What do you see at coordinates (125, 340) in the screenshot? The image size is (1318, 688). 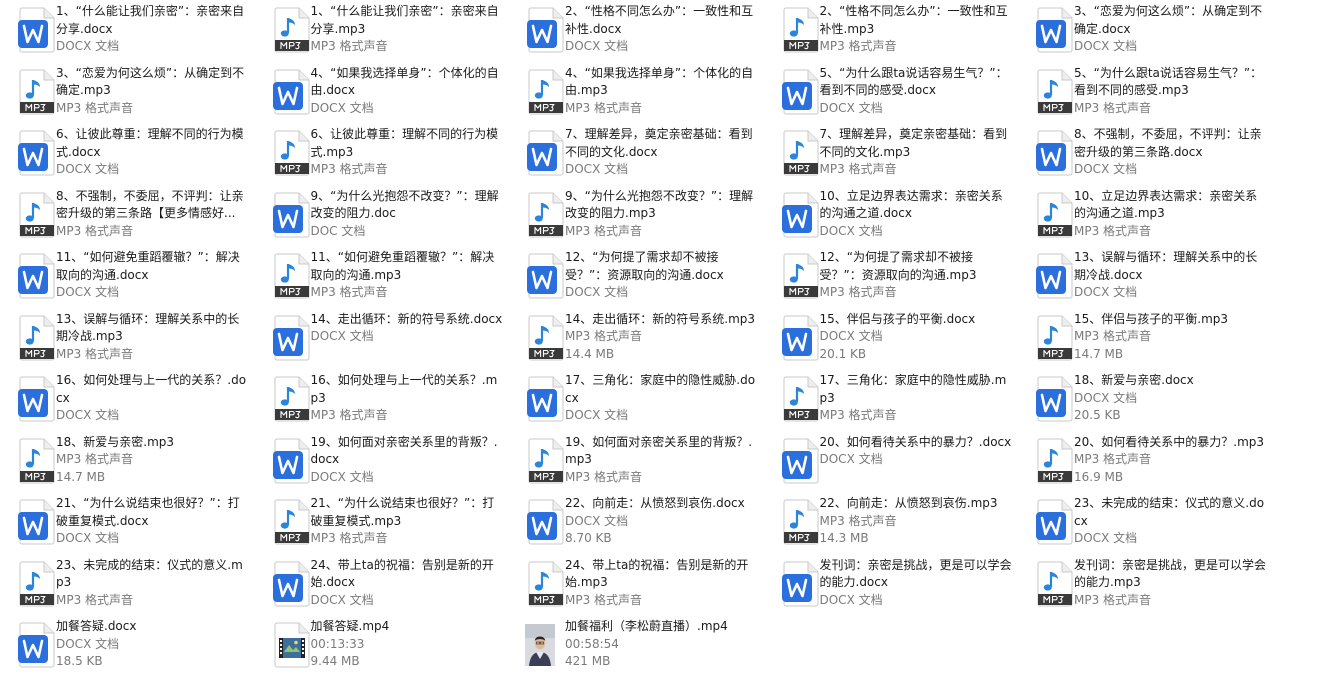 I see `file-item: 13、误解与循环：理解关系中的长期冷战.mp3 MP3 格式声音` at bounding box center [125, 340].